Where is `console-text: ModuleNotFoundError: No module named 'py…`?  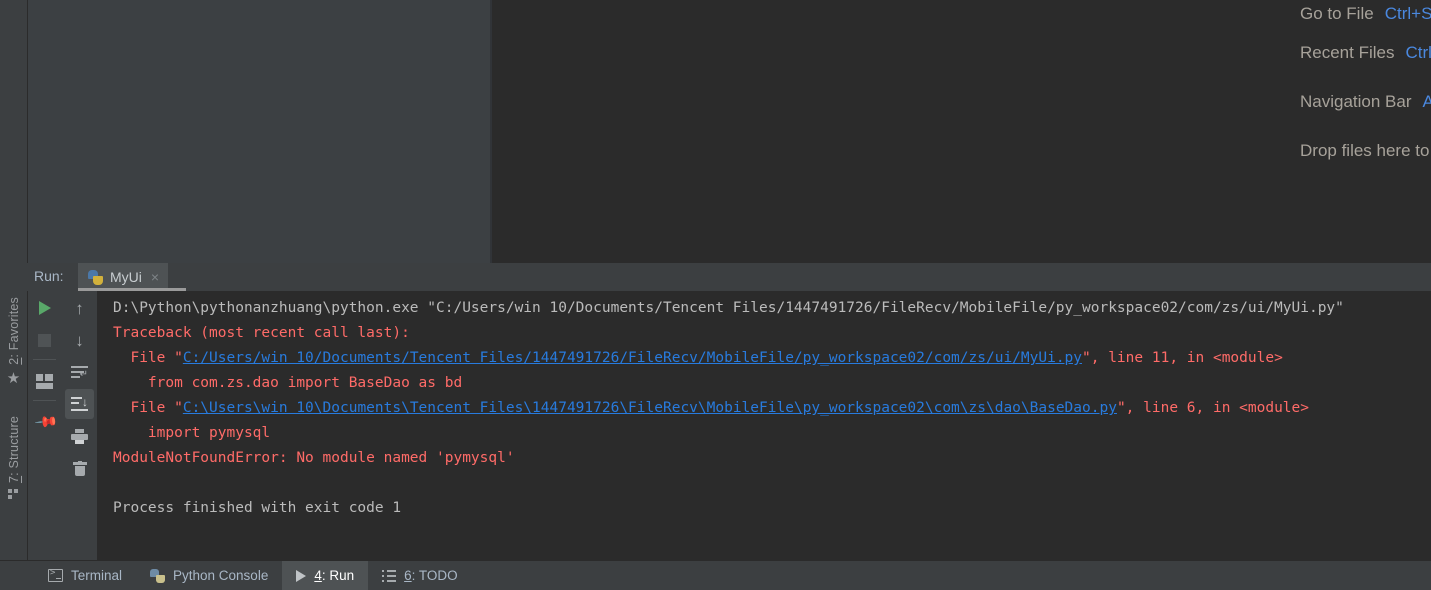 console-text: ModuleNotFoundError: No module named 'py… is located at coordinates (314, 458).